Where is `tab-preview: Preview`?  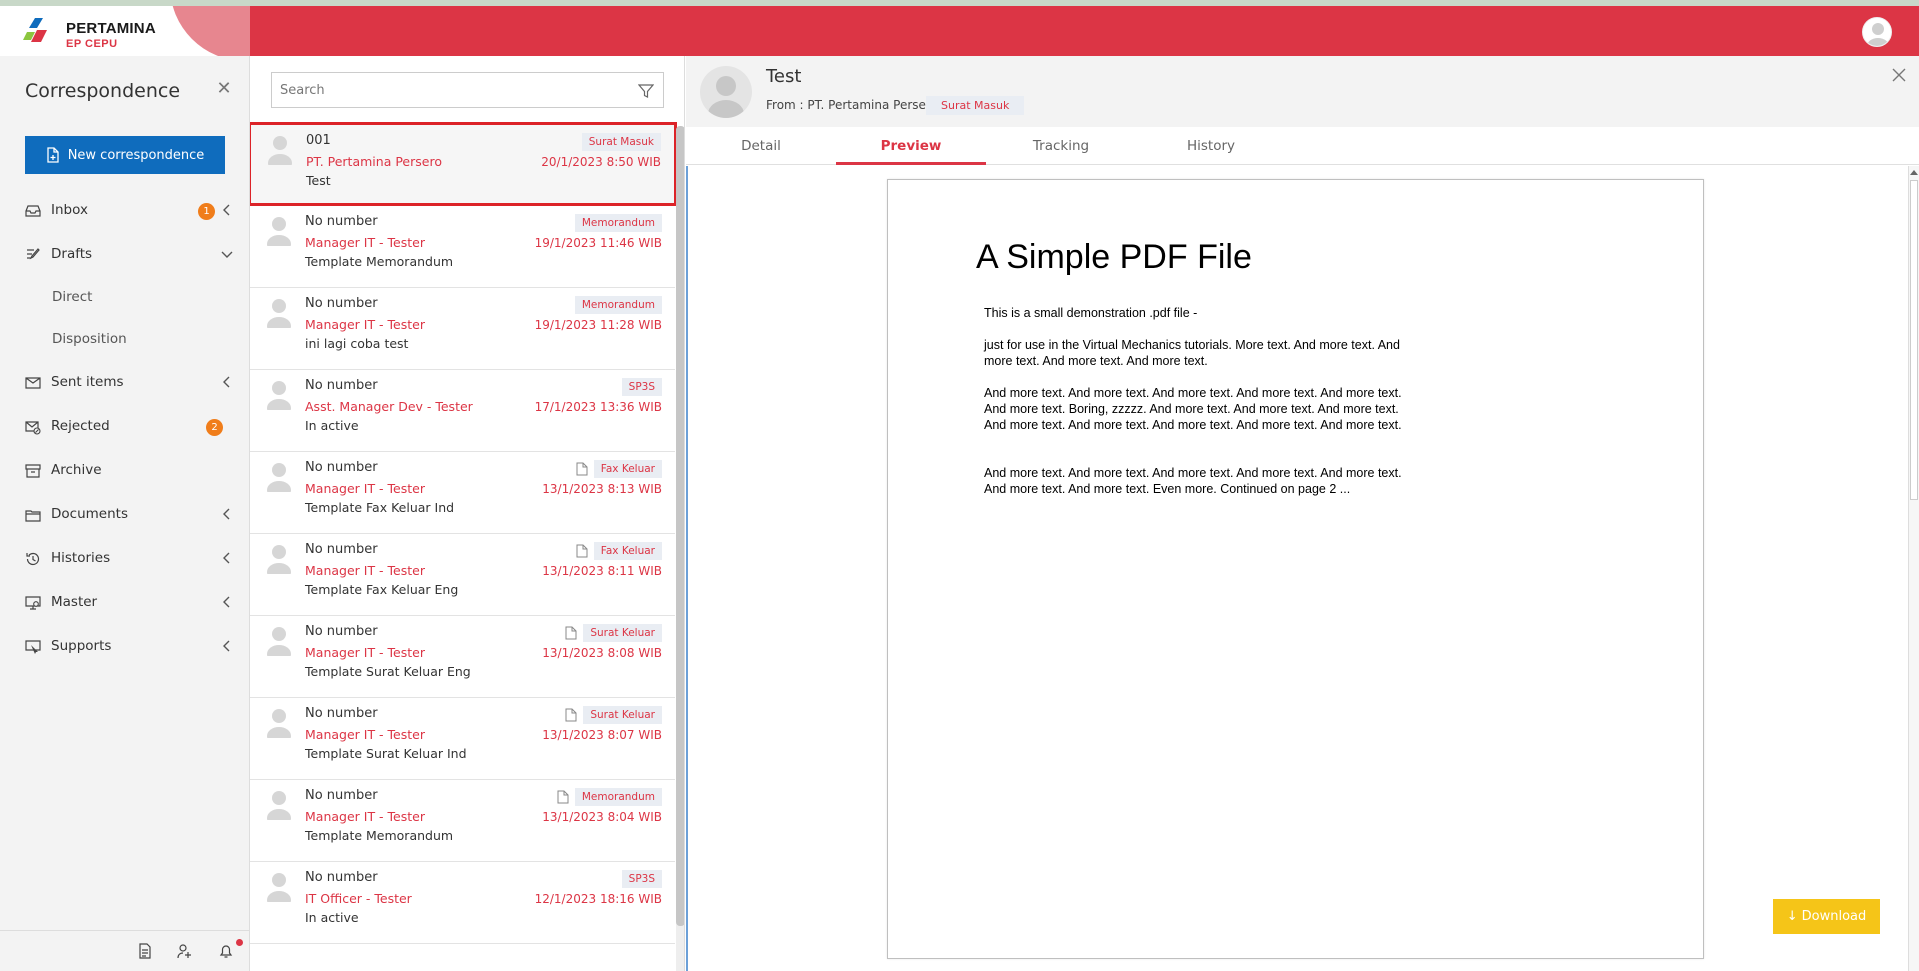
tab-preview: Preview is located at coordinates (911, 146).